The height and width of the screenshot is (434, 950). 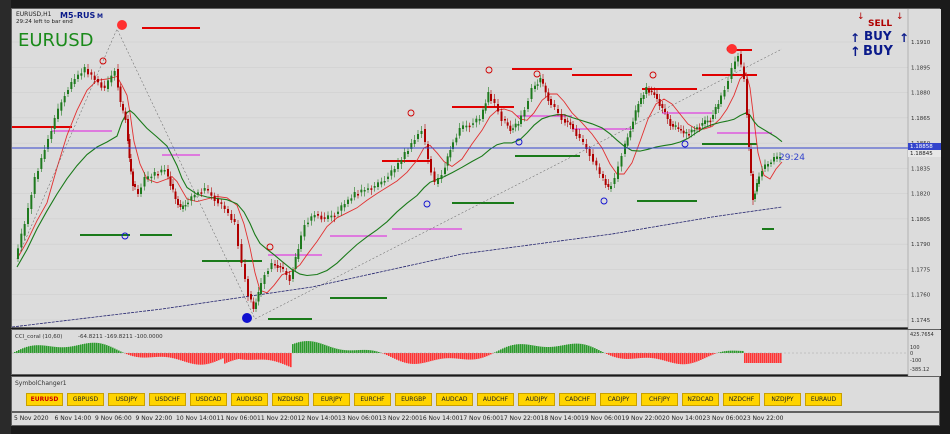 What do you see at coordinates (249, 399) in the screenshot?
I see `symbol-button-audusd: AUDUSD` at bounding box center [249, 399].